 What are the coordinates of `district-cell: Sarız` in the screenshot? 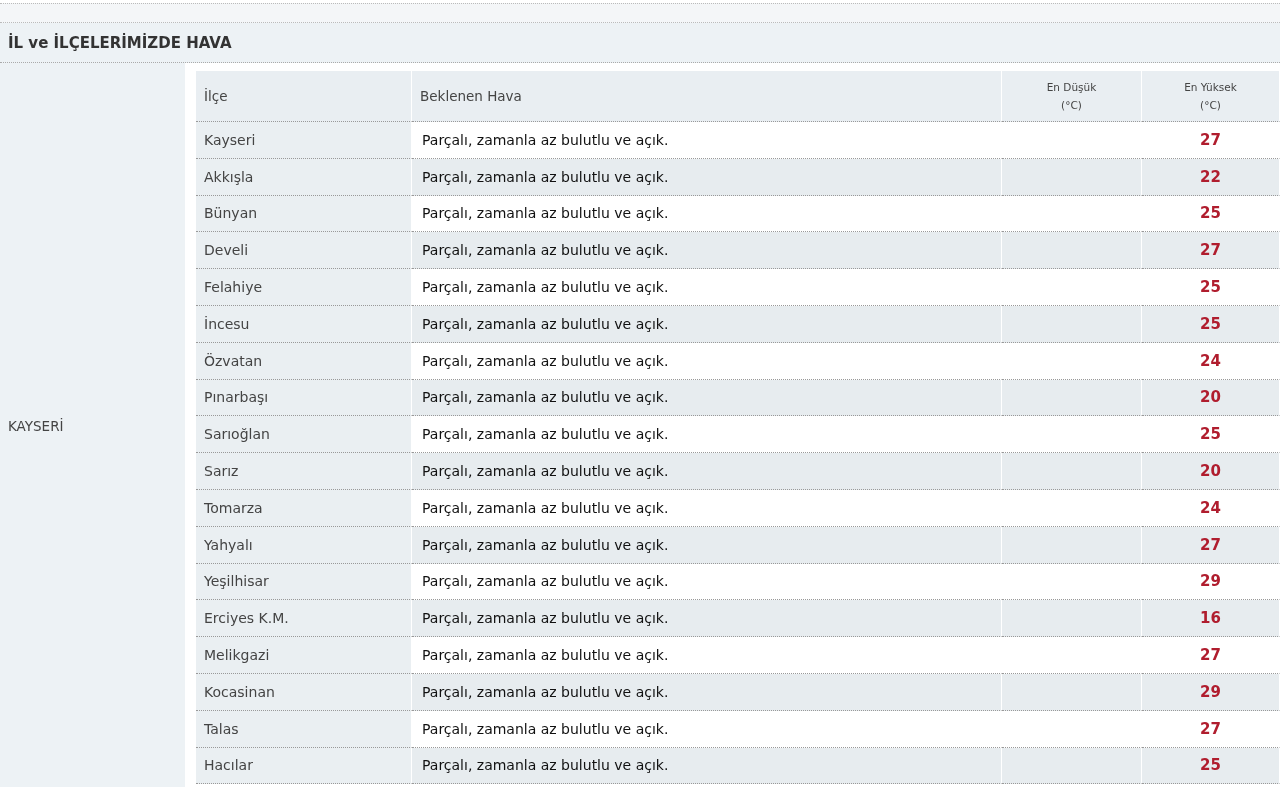 It's located at (304, 471).